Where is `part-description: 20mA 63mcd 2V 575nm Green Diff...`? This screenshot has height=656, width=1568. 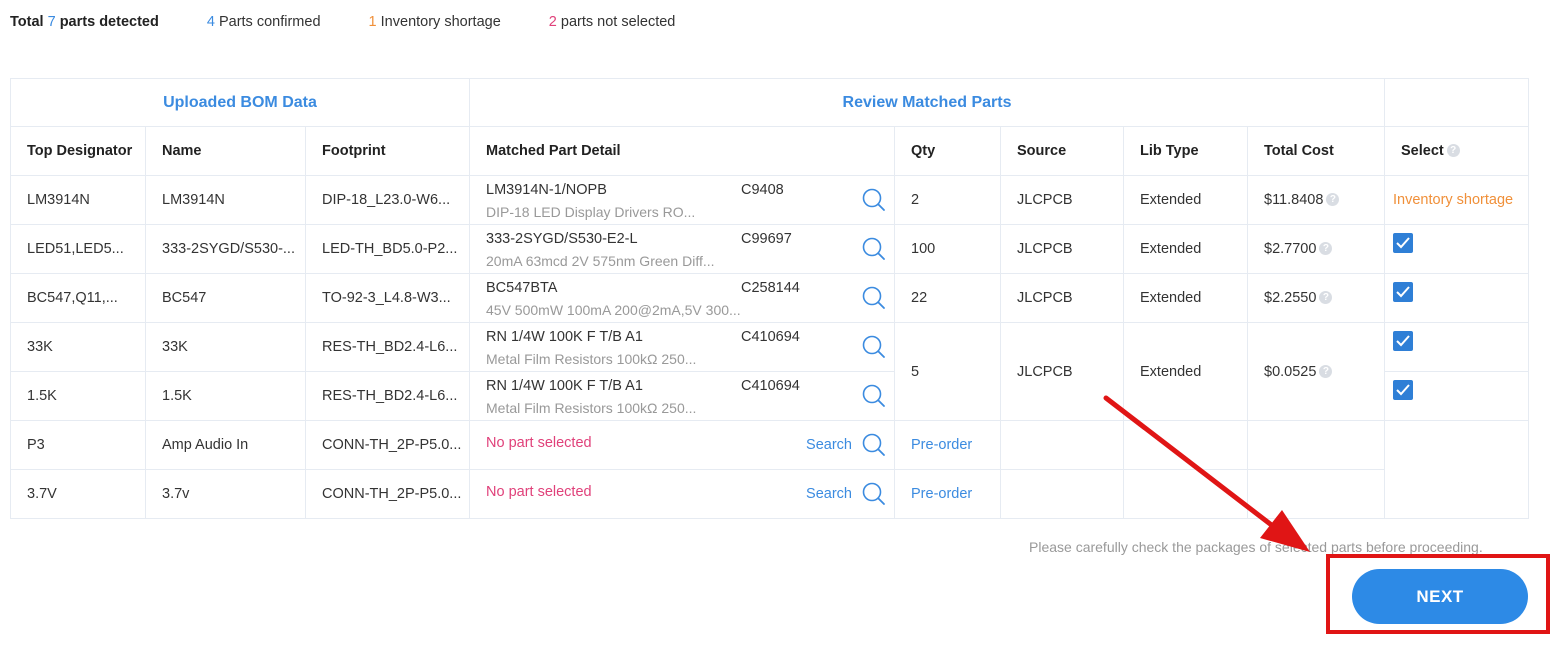
part-description: 20mA 63mcd 2V 575nm Green Diff... is located at coordinates (600, 261).